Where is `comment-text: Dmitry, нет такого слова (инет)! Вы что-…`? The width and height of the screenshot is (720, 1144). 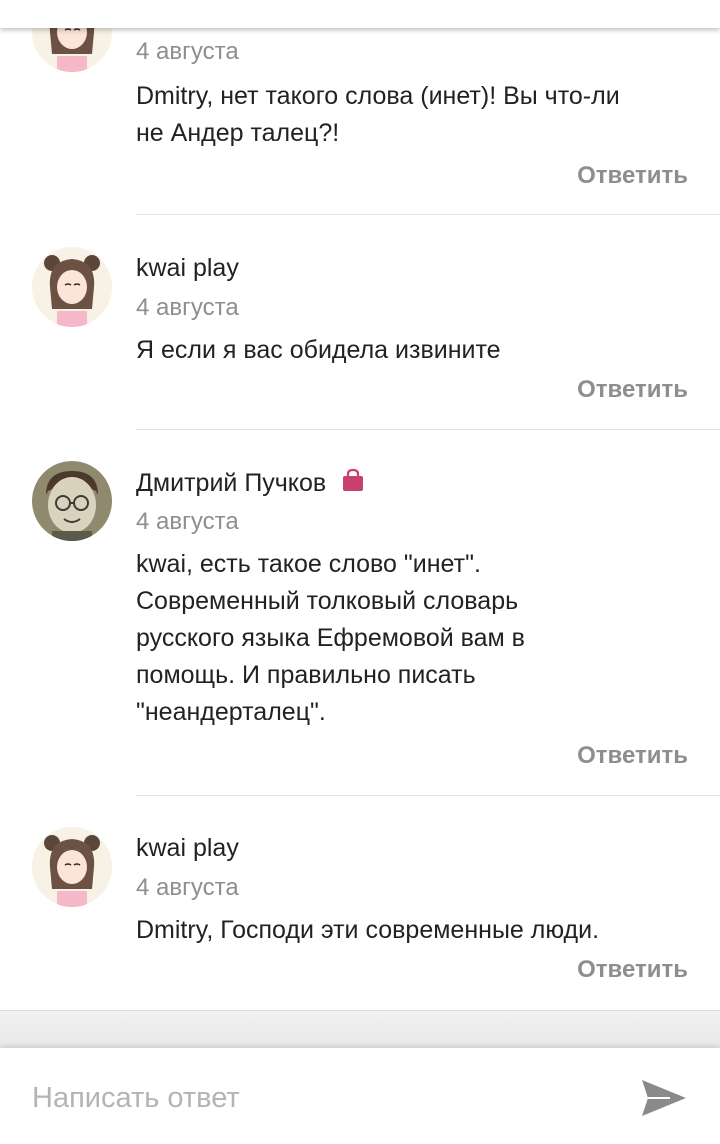
comment-text: Dmitry, нет такого слова (инет)! Вы что-… is located at coordinates (416, 115).